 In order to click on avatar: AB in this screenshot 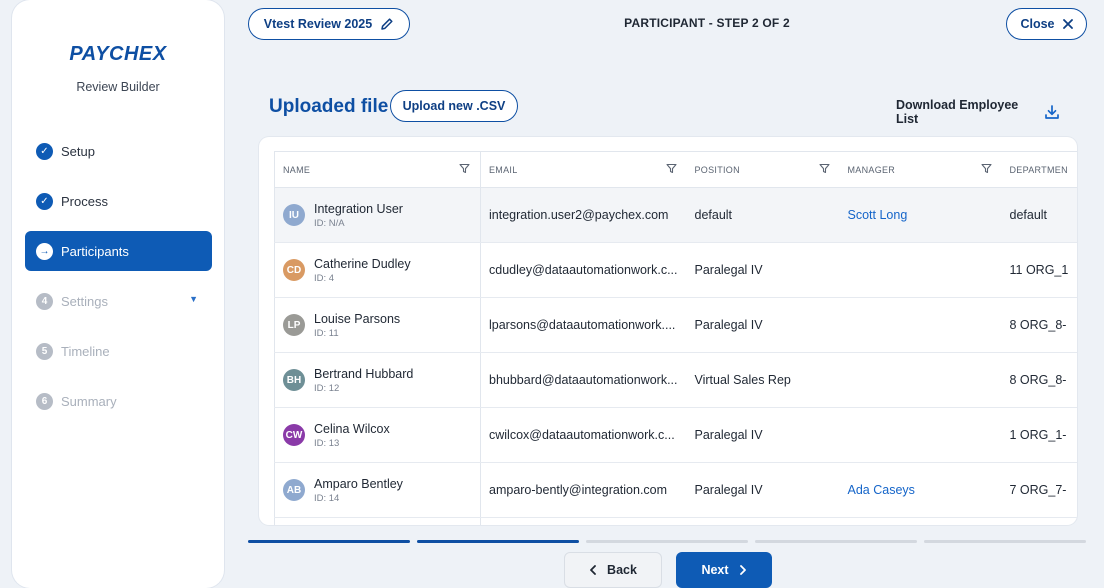, I will do `click(294, 490)`.